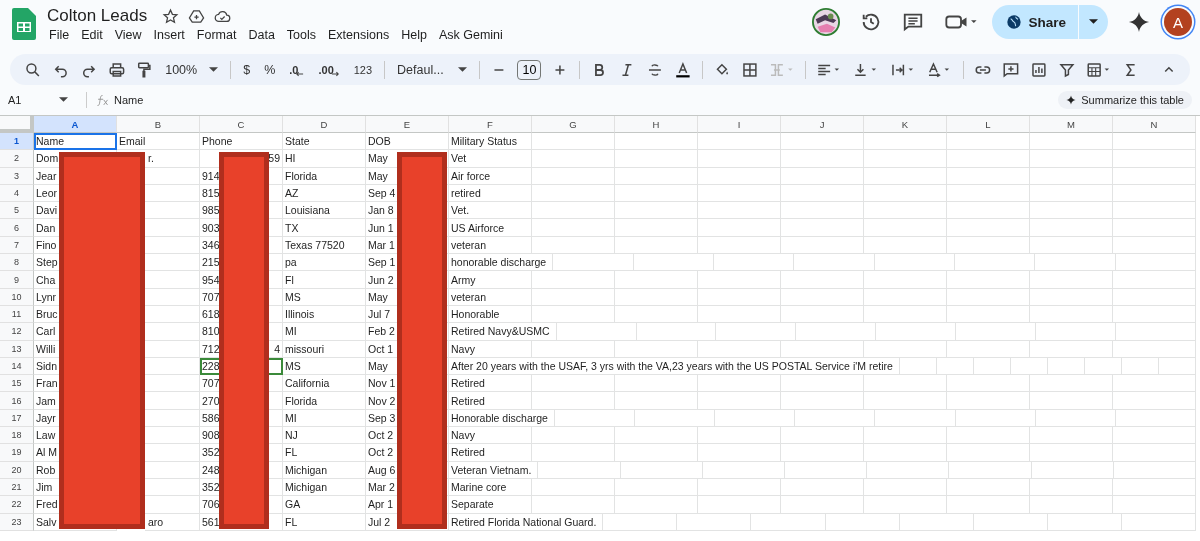 The image size is (1200, 541). Describe the element at coordinates (503, 332) in the screenshot. I see `table-cell: Retired Navy&USMC` at that location.